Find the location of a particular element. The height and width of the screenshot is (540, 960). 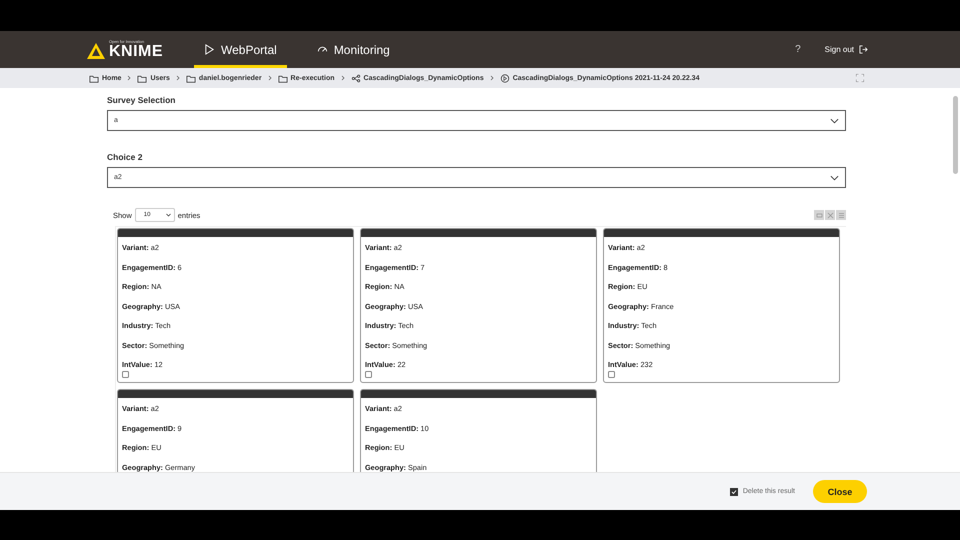

delete-checkbox is located at coordinates (734, 492).